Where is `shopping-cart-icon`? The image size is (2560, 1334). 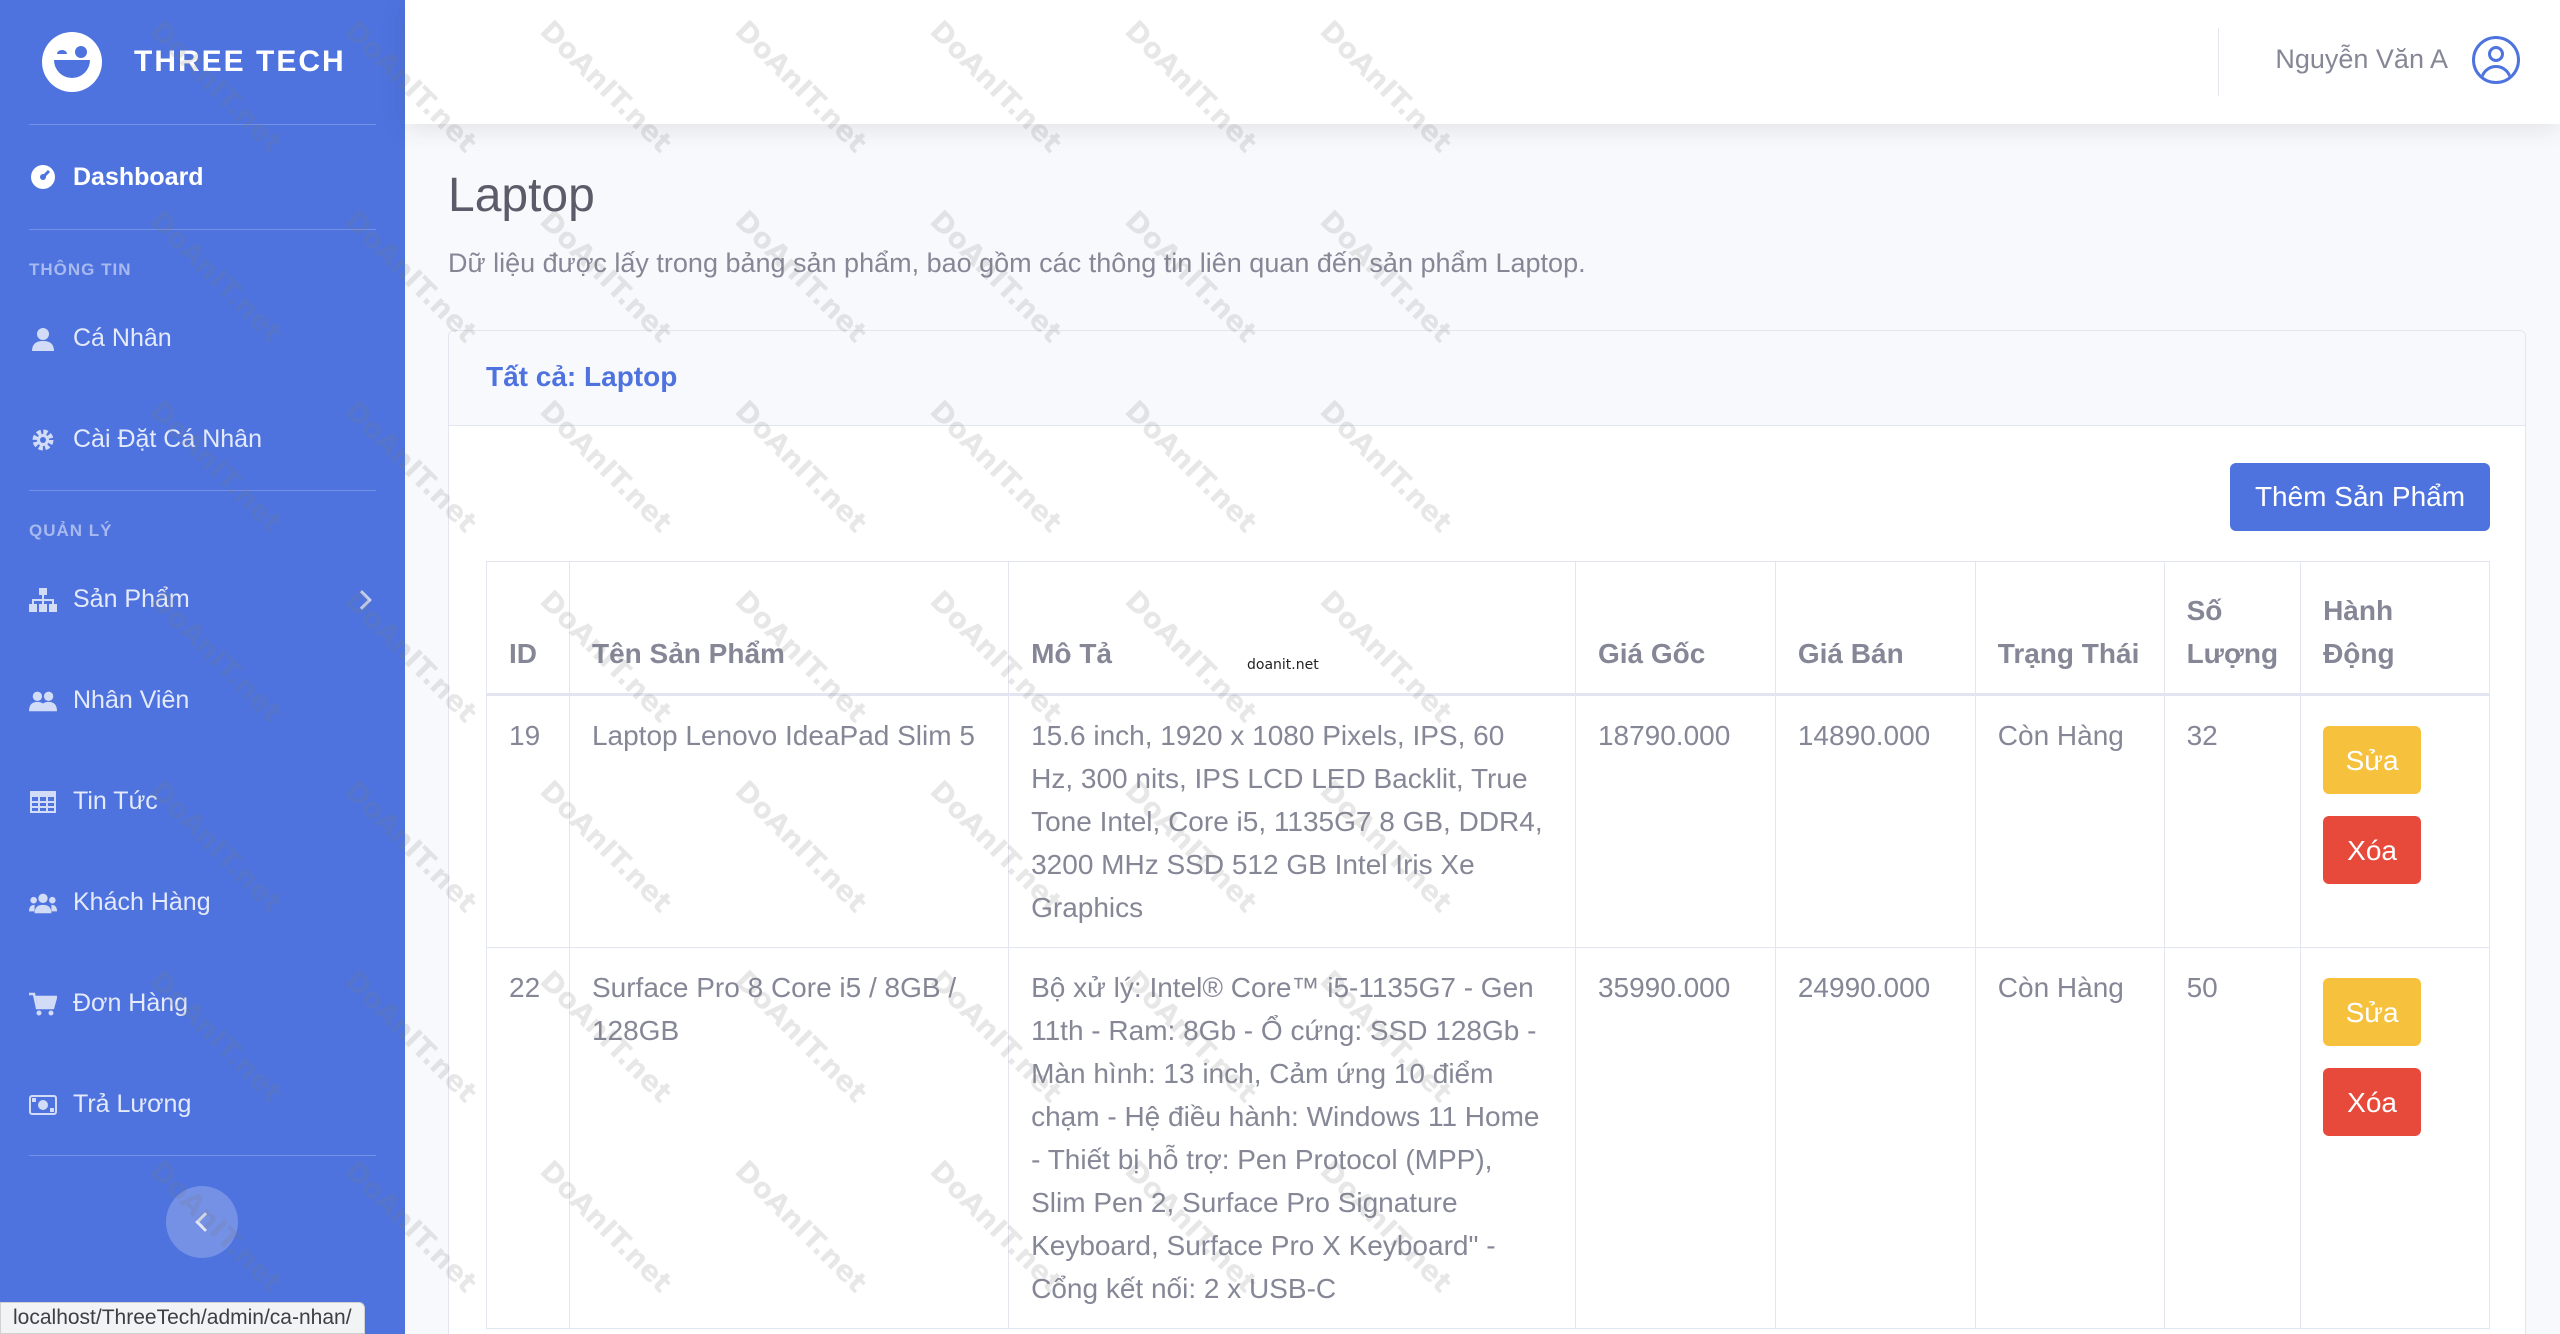 shopping-cart-icon is located at coordinates (43, 1004).